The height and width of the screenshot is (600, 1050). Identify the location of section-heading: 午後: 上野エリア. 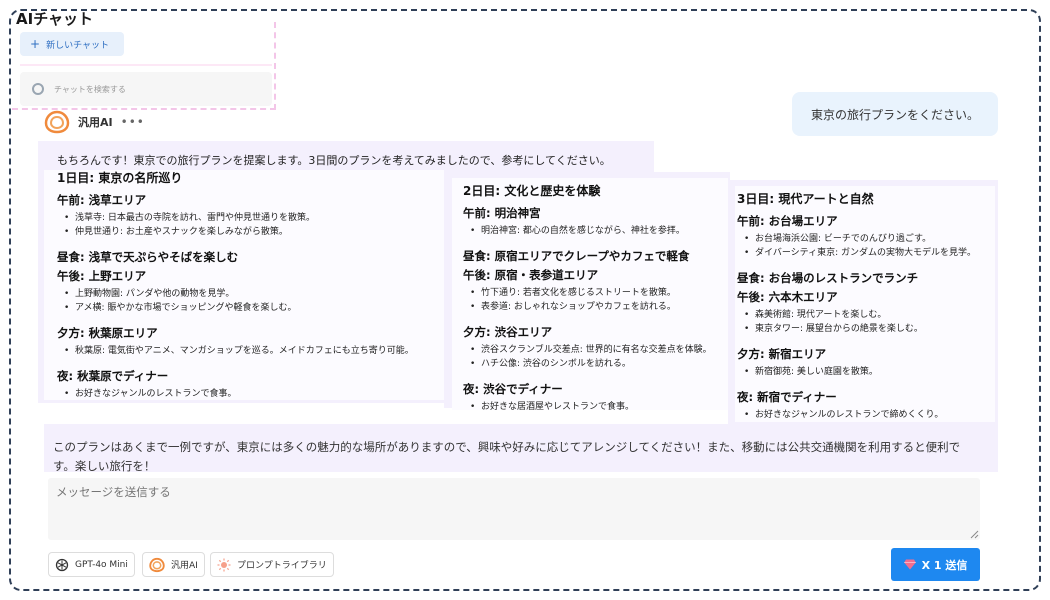
(102, 276).